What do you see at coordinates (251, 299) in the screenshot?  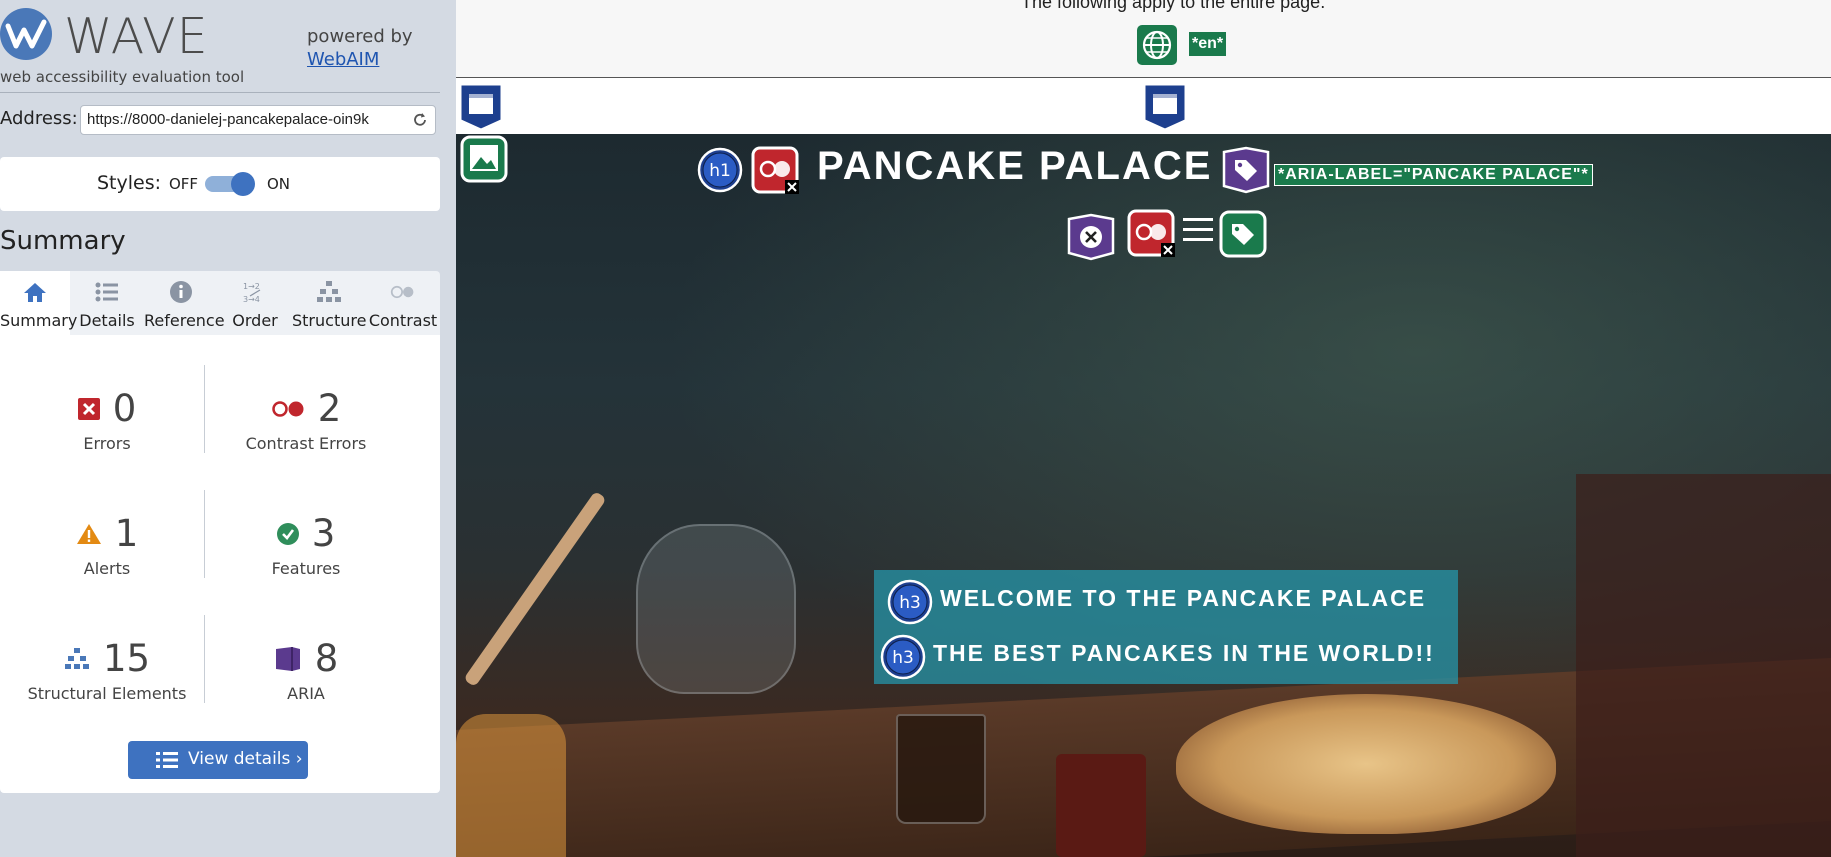 I see `svg-text: 3→4` at bounding box center [251, 299].